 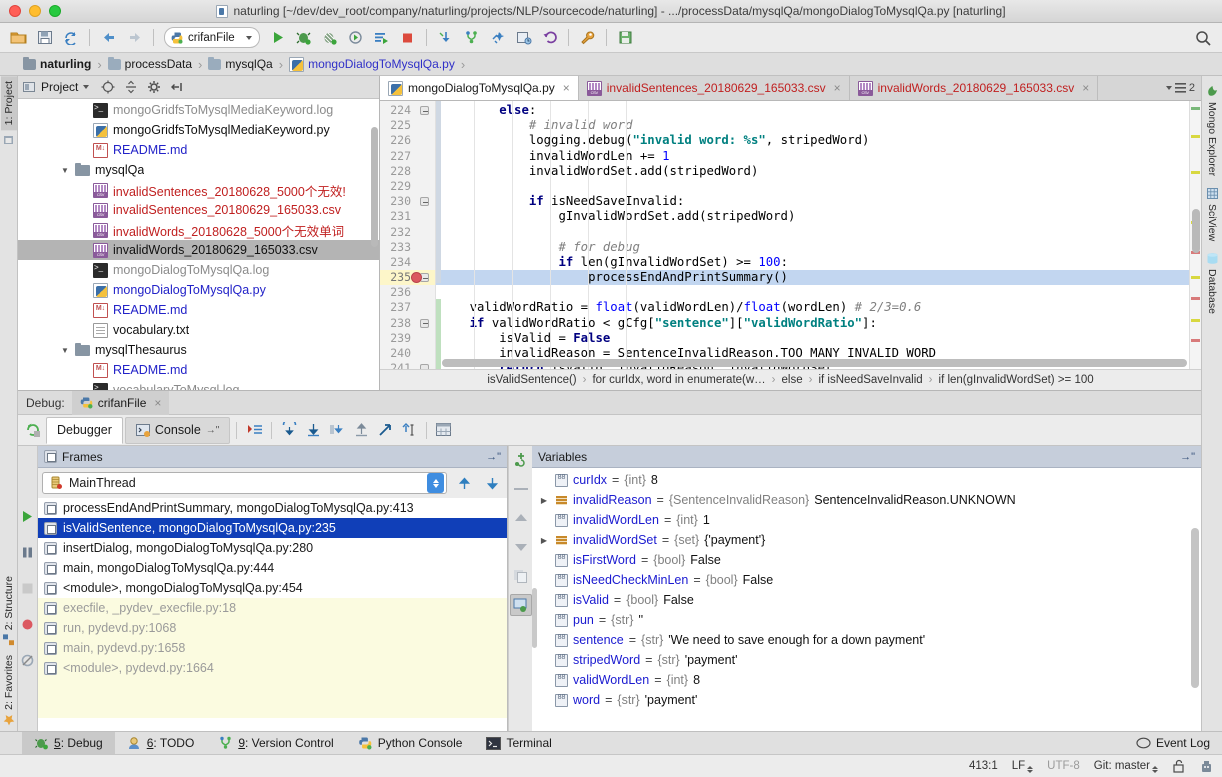 What do you see at coordinates (587, 38) in the screenshot?
I see `settings-wrench-icon` at bounding box center [587, 38].